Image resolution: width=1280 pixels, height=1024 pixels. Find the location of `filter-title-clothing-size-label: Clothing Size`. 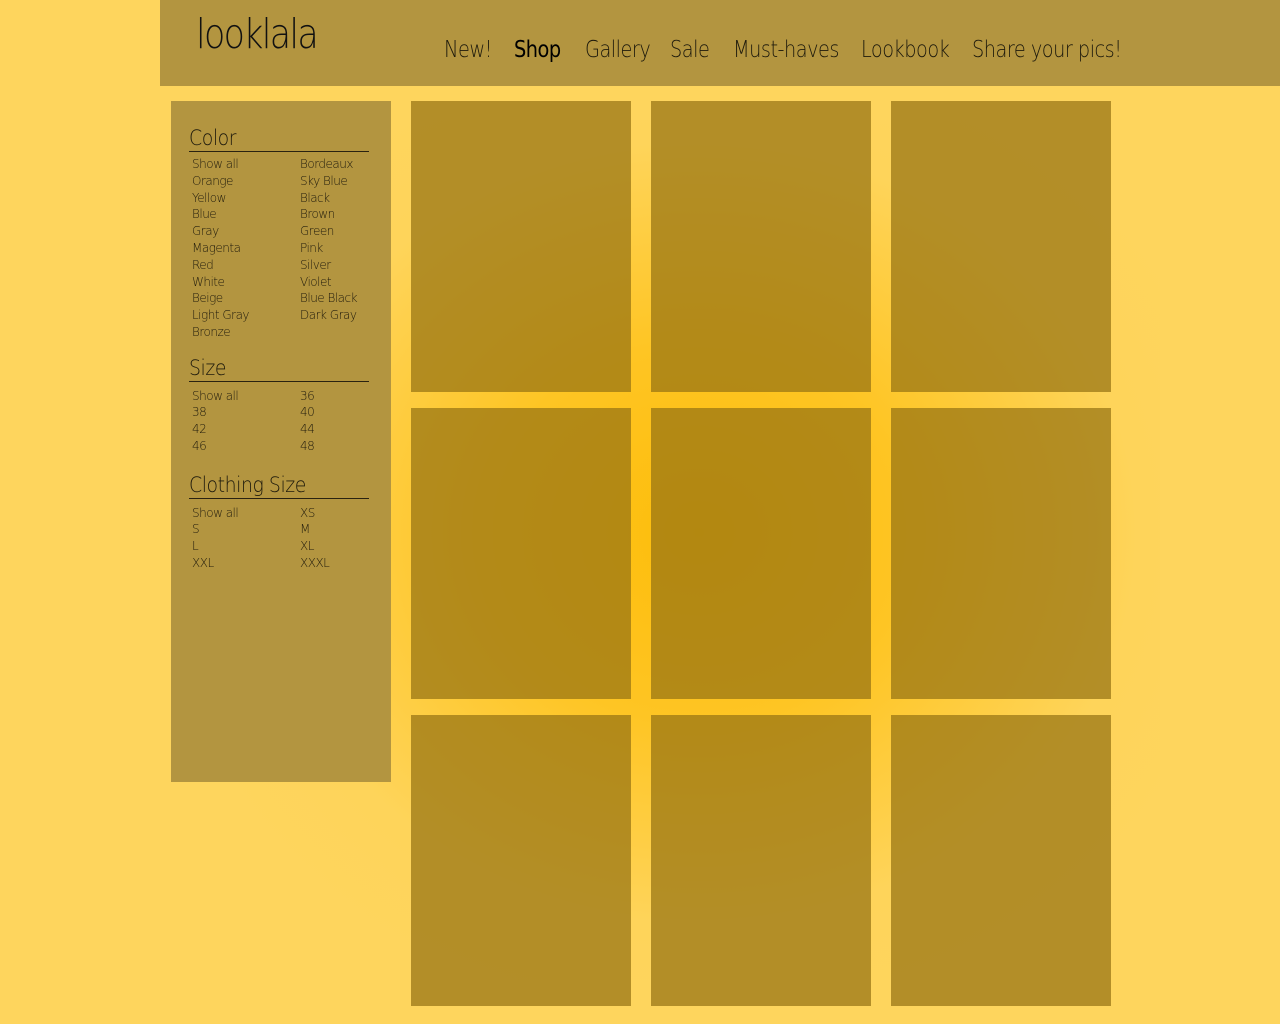

filter-title-clothing-size-label: Clothing Size is located at coordinates (247, 485).